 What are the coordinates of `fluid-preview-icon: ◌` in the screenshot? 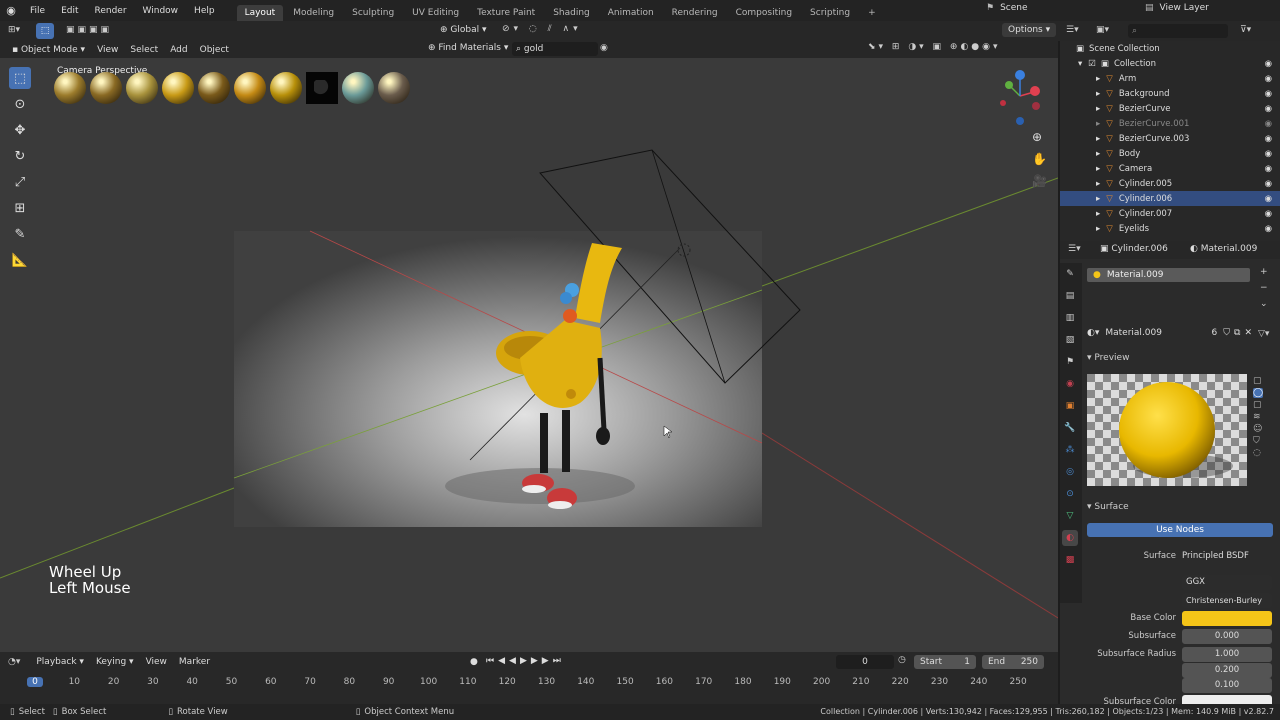 It's located at (1258, 453).